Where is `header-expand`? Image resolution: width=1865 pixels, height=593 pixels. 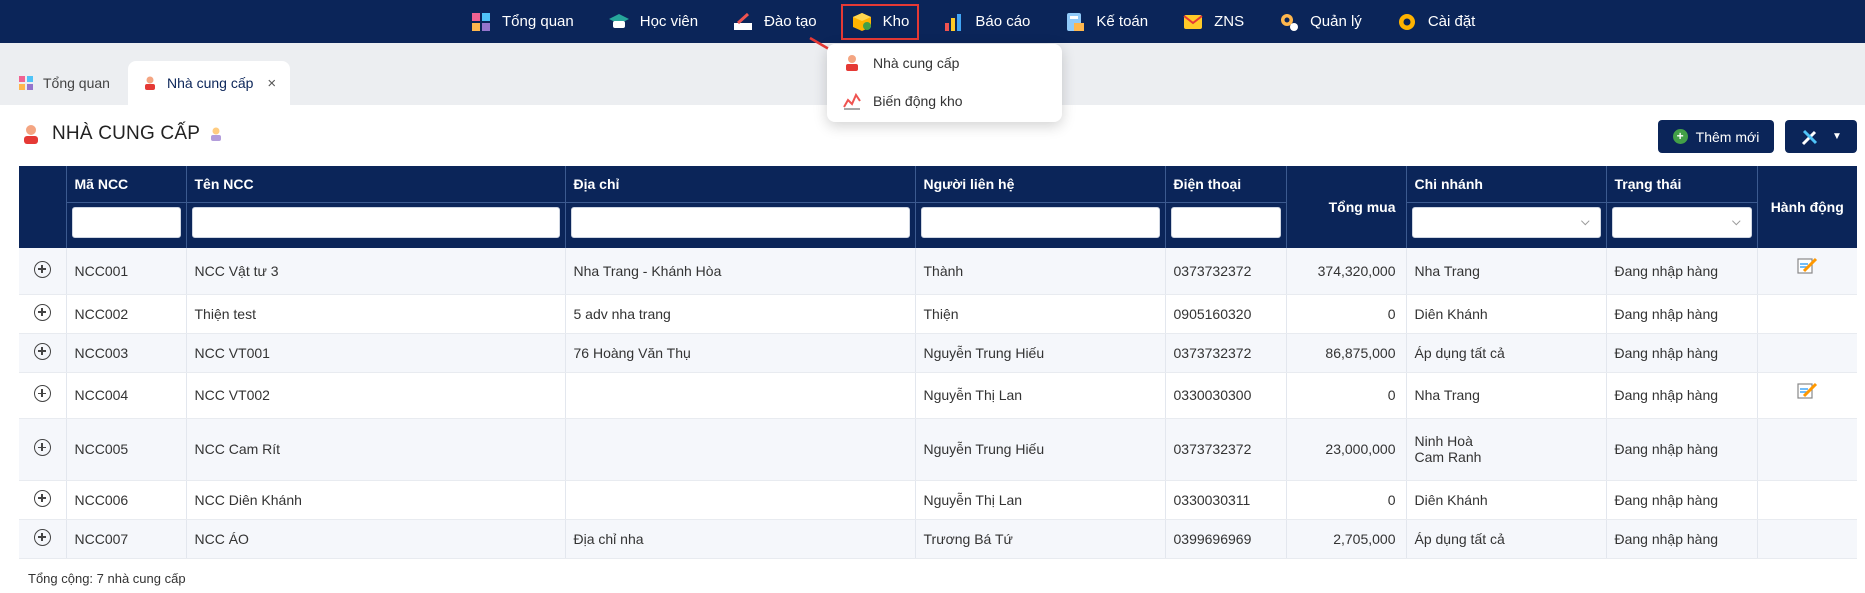
header-expand is located at coordinates (43, 207).